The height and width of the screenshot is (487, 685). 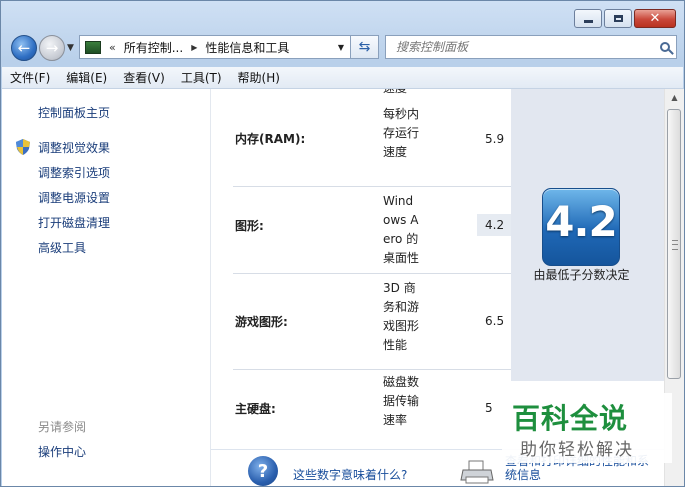 I want to click on sidebar-item-power: 调整电源设置, so click(x=74, y=197).